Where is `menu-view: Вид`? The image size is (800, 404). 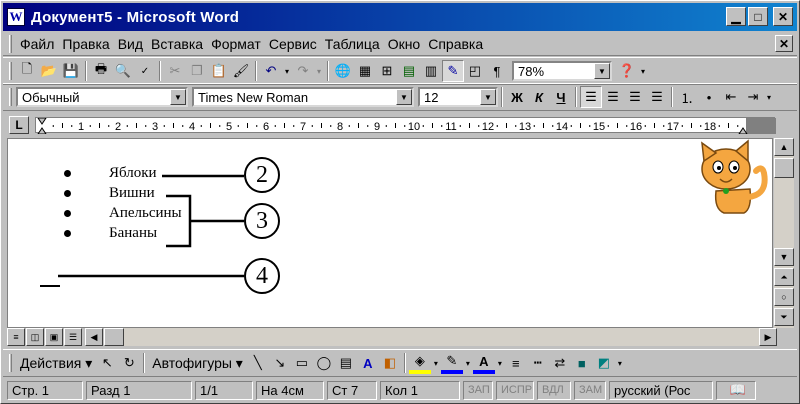
menu-view: Вид is located at coordinates (130, 44).